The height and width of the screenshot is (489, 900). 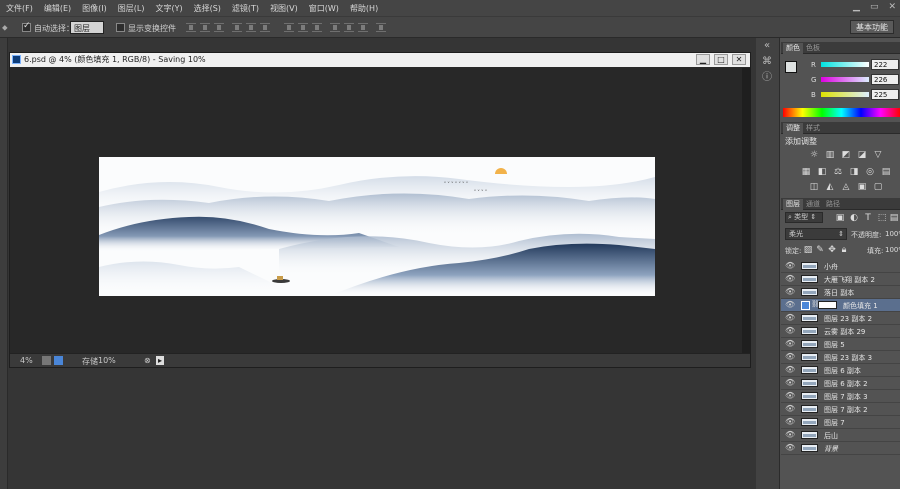 What do you see at coordinates (4, 263) in the screenshot?
I see `tools-panel-edge` at bounding box center [4, 263].